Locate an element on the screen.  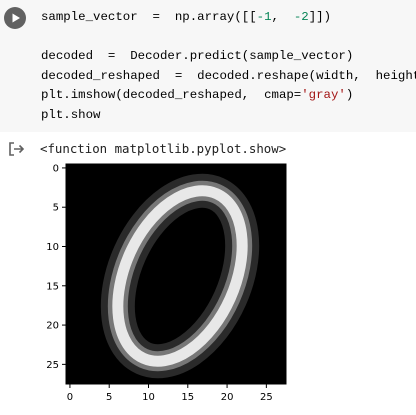
code-line: sample_vector = np.array([[-1, -2]]) is located at coordinates (228, 18).